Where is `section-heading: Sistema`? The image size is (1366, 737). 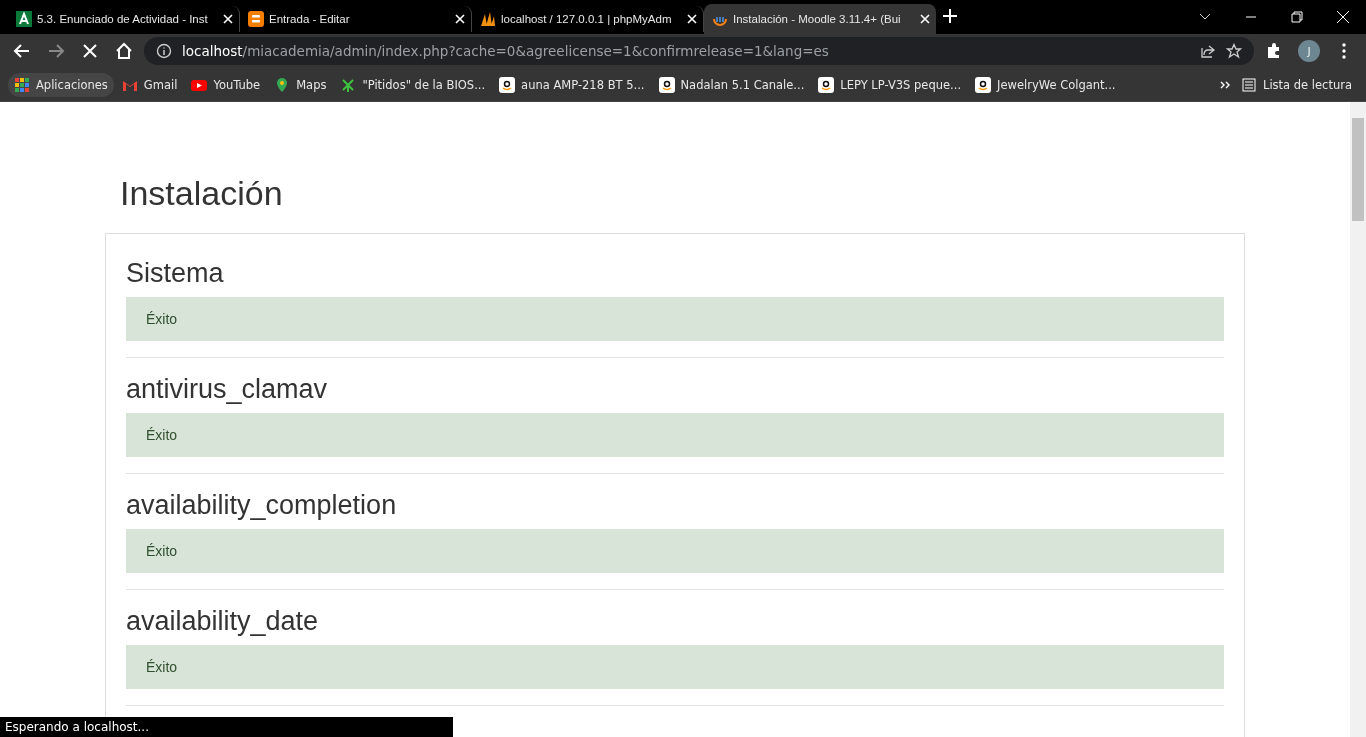
section-heading: Sistema is located at coordinates (175, 273).